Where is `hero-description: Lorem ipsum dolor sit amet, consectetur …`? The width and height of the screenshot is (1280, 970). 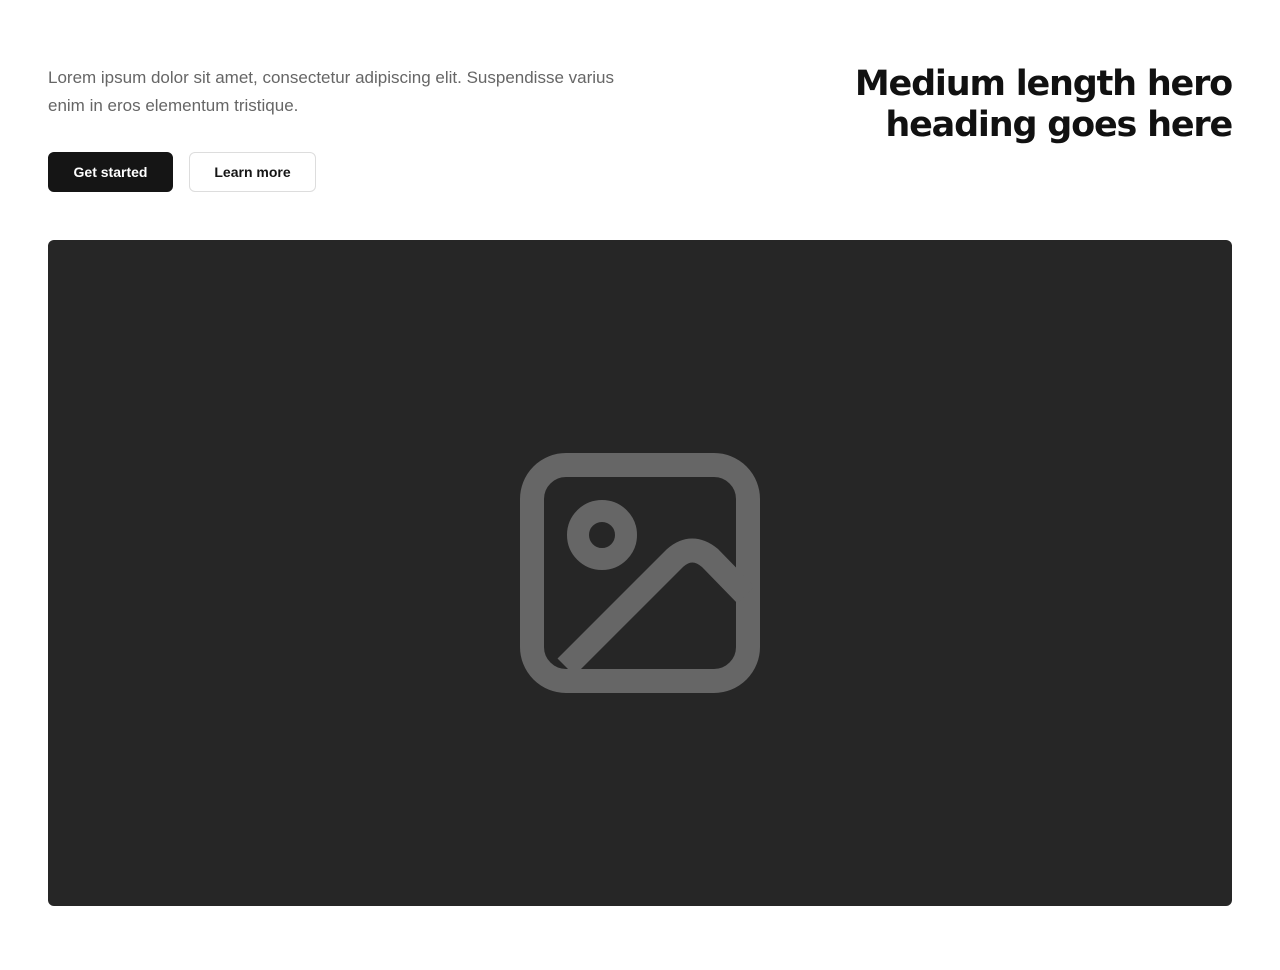 hero-description: Lorem ipsum dolor sit amet, consectetur … is located at coordinates (331, 91).